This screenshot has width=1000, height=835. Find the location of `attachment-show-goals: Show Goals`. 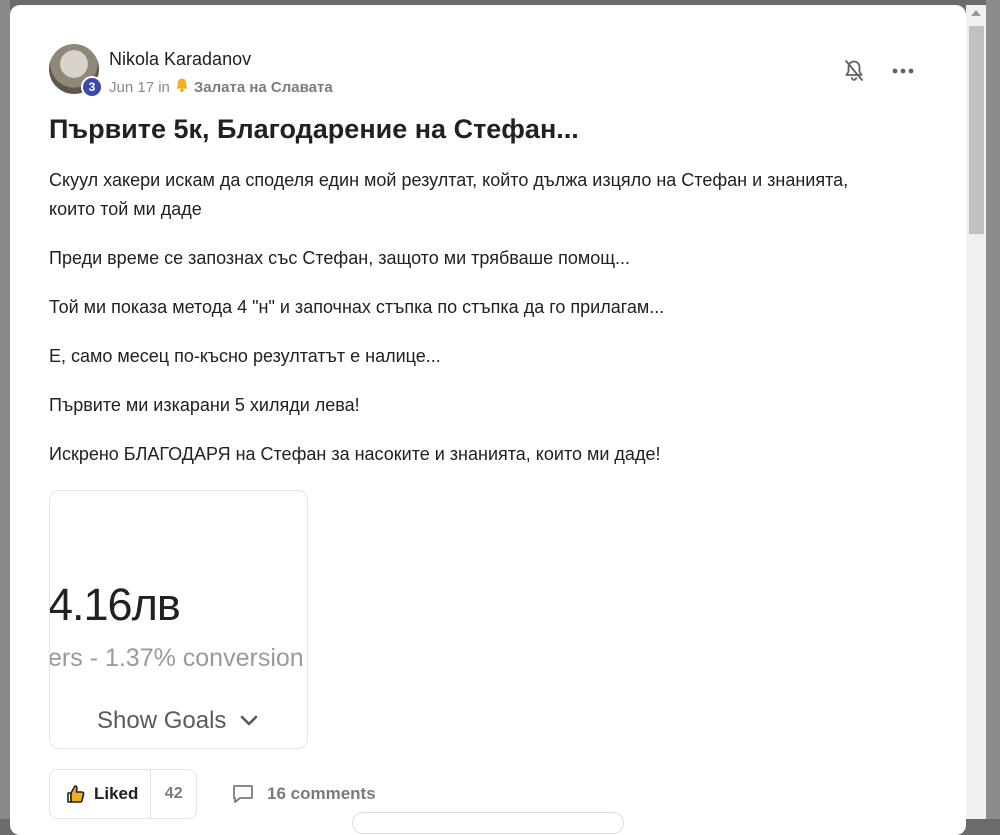

attachment-show-goals: Show Goals is located at coordinates (177, 721).